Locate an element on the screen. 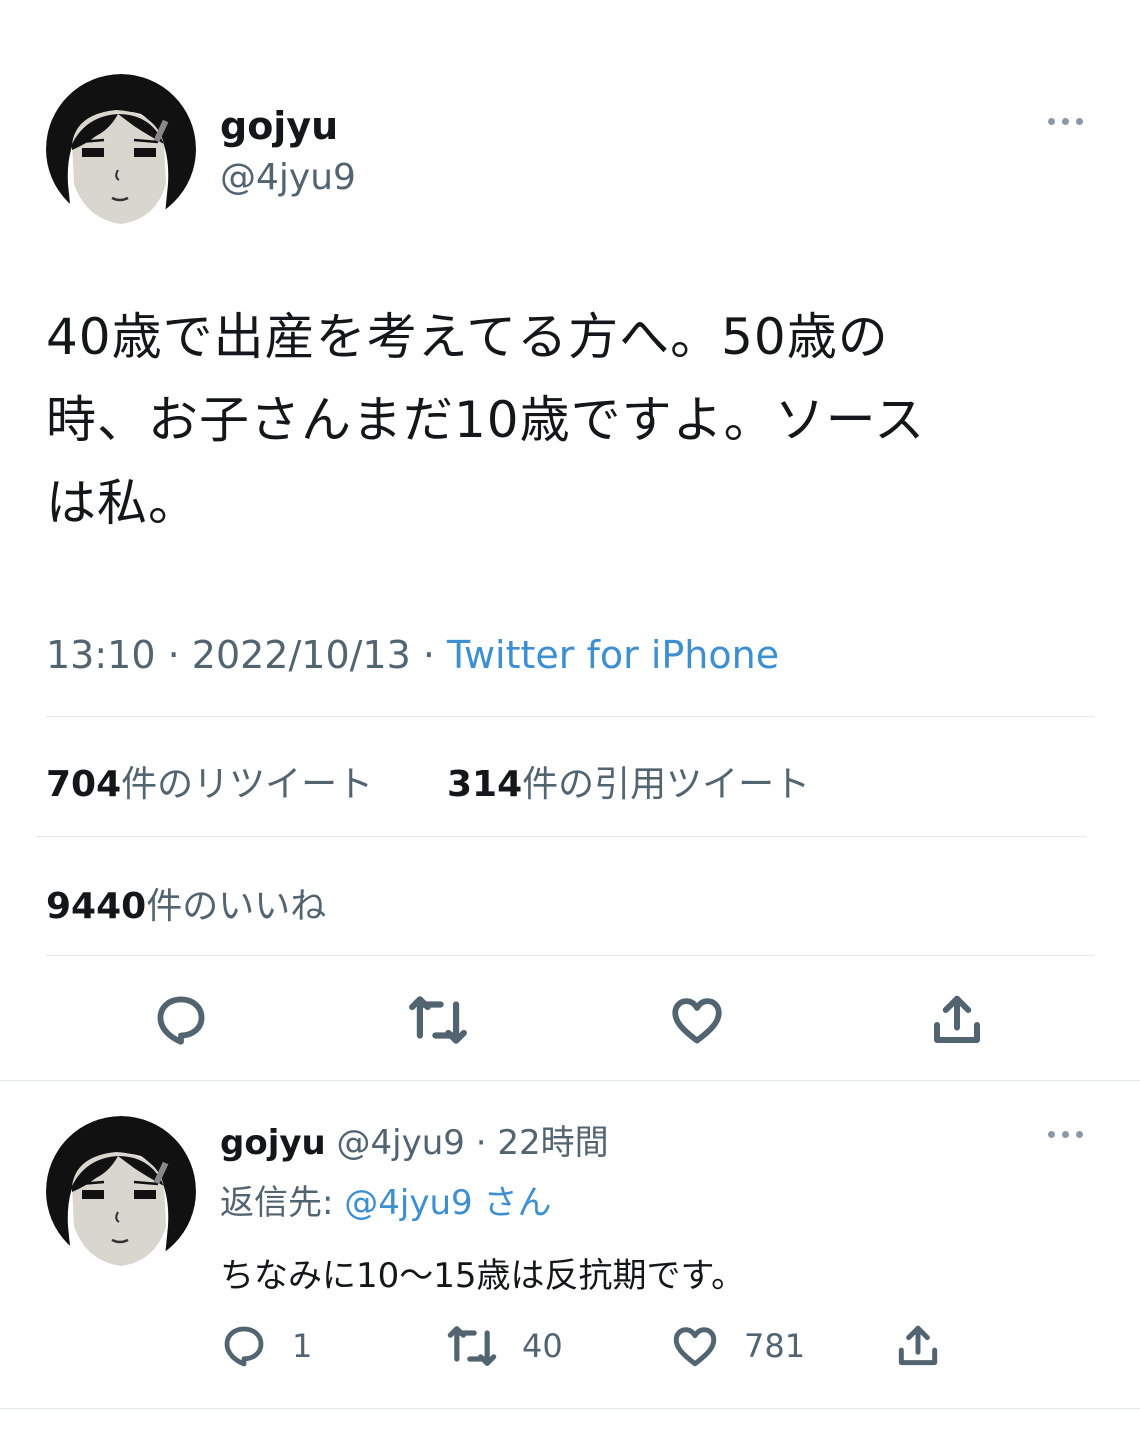  retweet-button is located at coordinates (438, 1020).